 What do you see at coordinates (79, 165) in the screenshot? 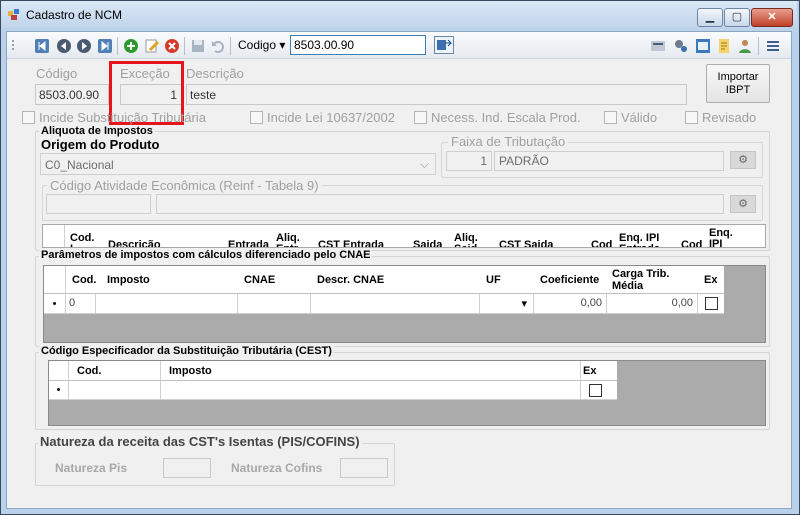
I see `origem-value: C0_Nacional` at bounding box center [79, 165].